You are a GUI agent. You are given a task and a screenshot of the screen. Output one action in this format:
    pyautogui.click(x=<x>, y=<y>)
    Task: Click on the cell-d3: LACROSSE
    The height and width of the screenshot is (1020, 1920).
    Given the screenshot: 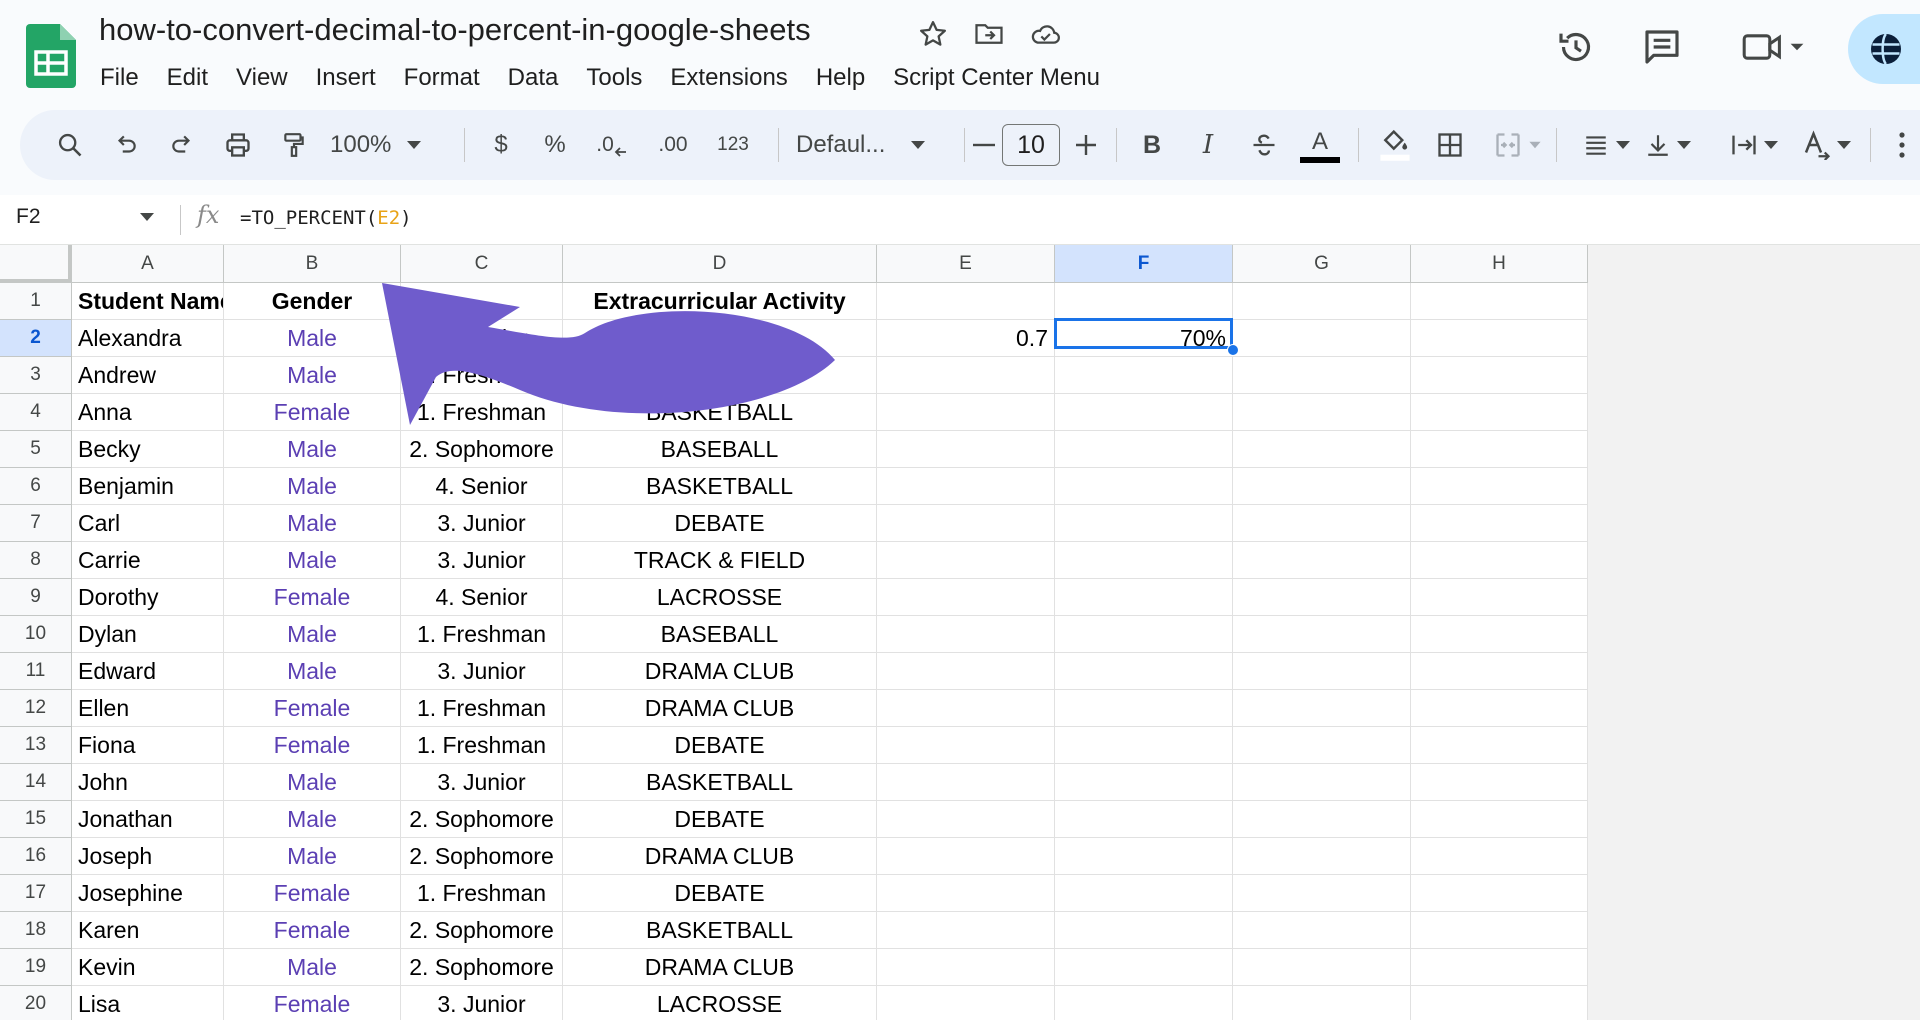 What is the action you would take?
    pyautogui.click(x=720, y=375)
    